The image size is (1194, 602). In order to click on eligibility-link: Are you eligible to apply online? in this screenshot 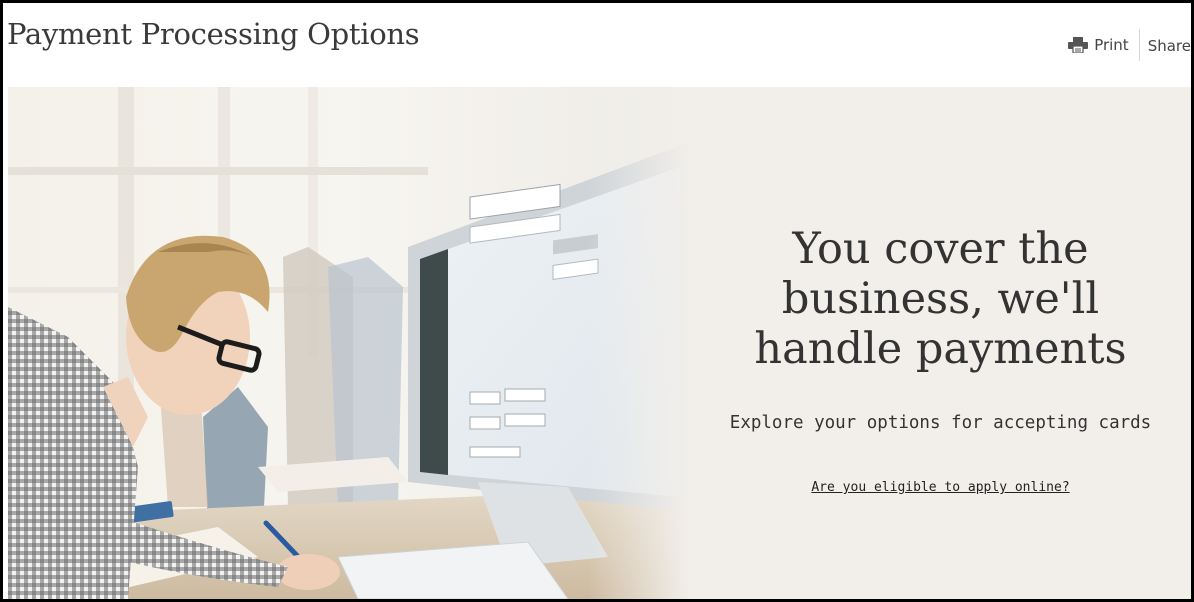, I will do `click(940, 487)`.